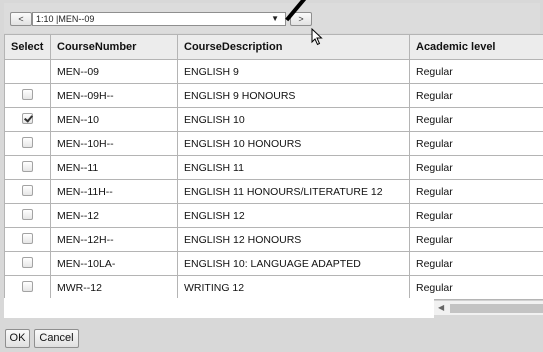 This screenshot has height=352, width=543. I want to click on scroll-left-icon: ◀, so click(441, 307).